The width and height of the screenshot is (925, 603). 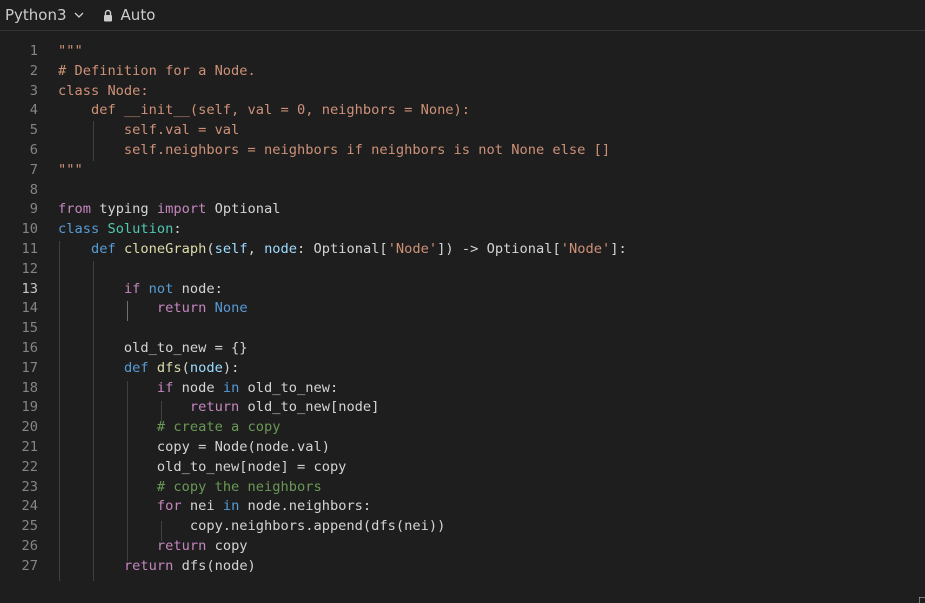 What do you see at coordinates (305, 506) in the screenshot?
I see `code-token: node.neighbors:` at bounding box center [305, 506].